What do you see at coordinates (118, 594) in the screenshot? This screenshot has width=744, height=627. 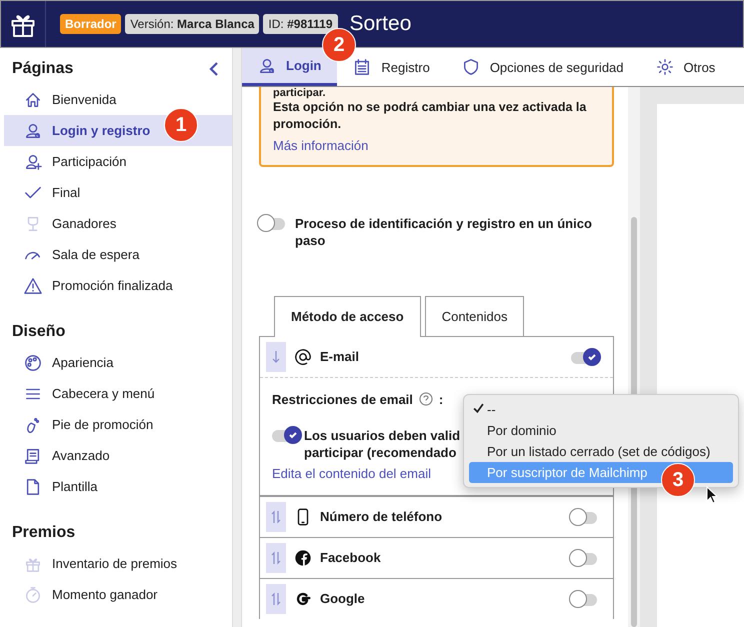 I see `sidebar-item: Momento ganador` at bounding box center [118, 594].